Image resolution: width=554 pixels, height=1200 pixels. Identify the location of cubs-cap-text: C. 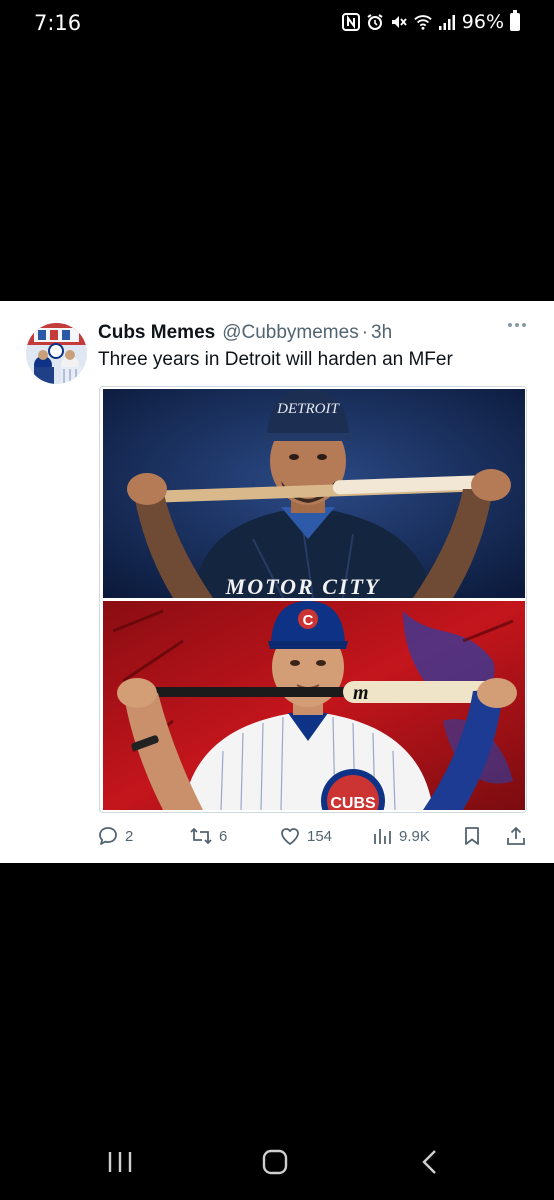
(308, 620).